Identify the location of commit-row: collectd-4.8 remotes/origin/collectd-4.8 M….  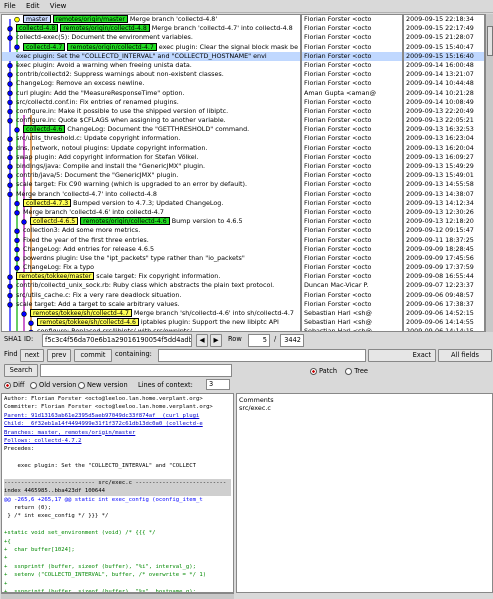
(151, 28).